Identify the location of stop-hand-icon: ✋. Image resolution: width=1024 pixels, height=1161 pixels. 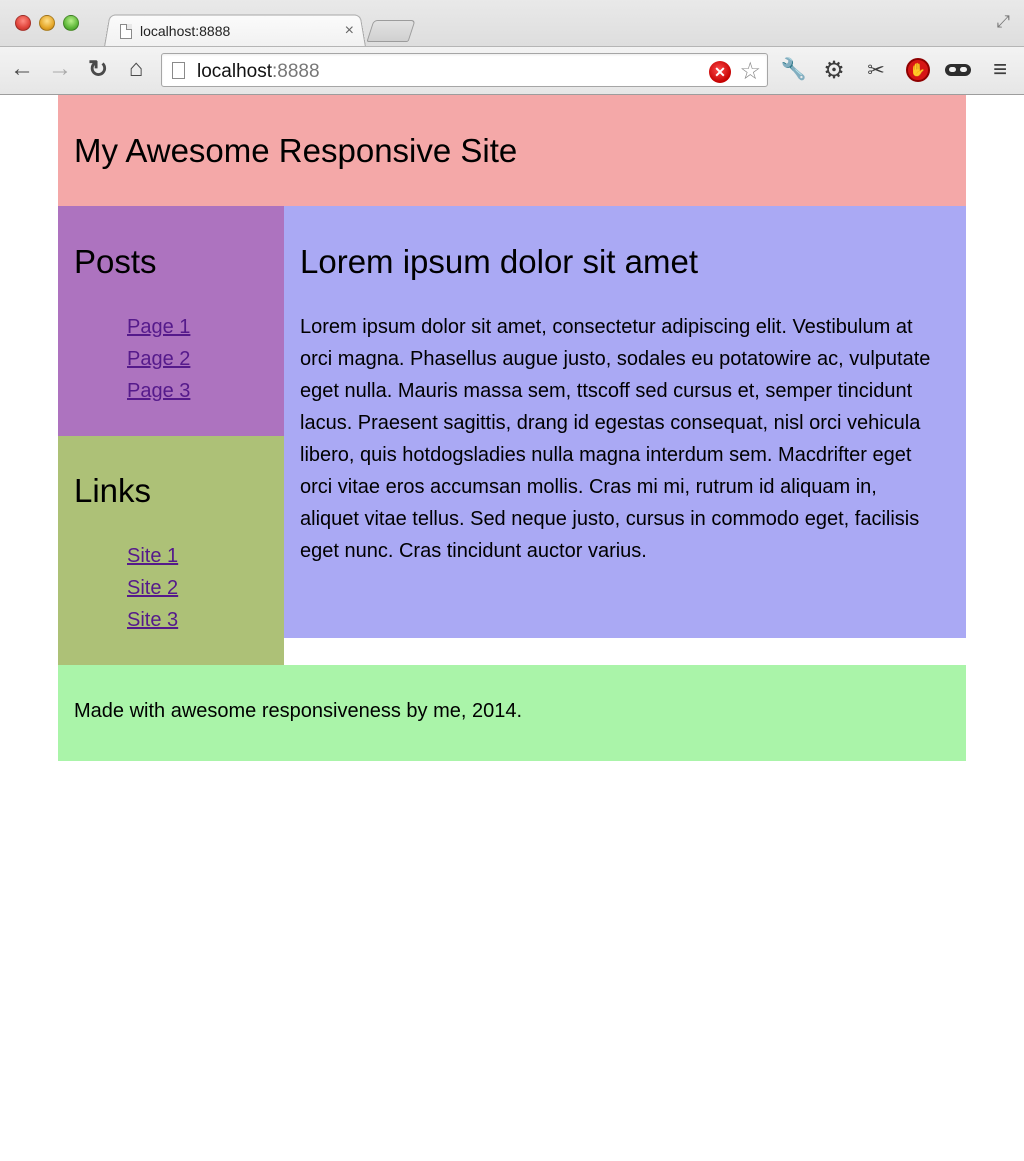
(918, 70).